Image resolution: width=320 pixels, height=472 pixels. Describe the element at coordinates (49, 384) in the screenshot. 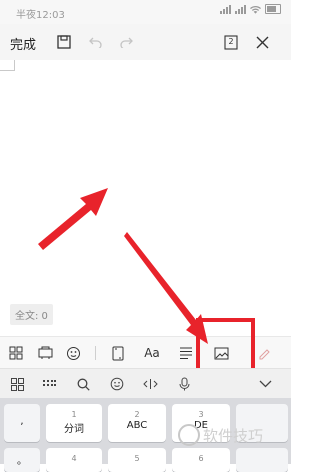

I see `keypad-icon` at that location.